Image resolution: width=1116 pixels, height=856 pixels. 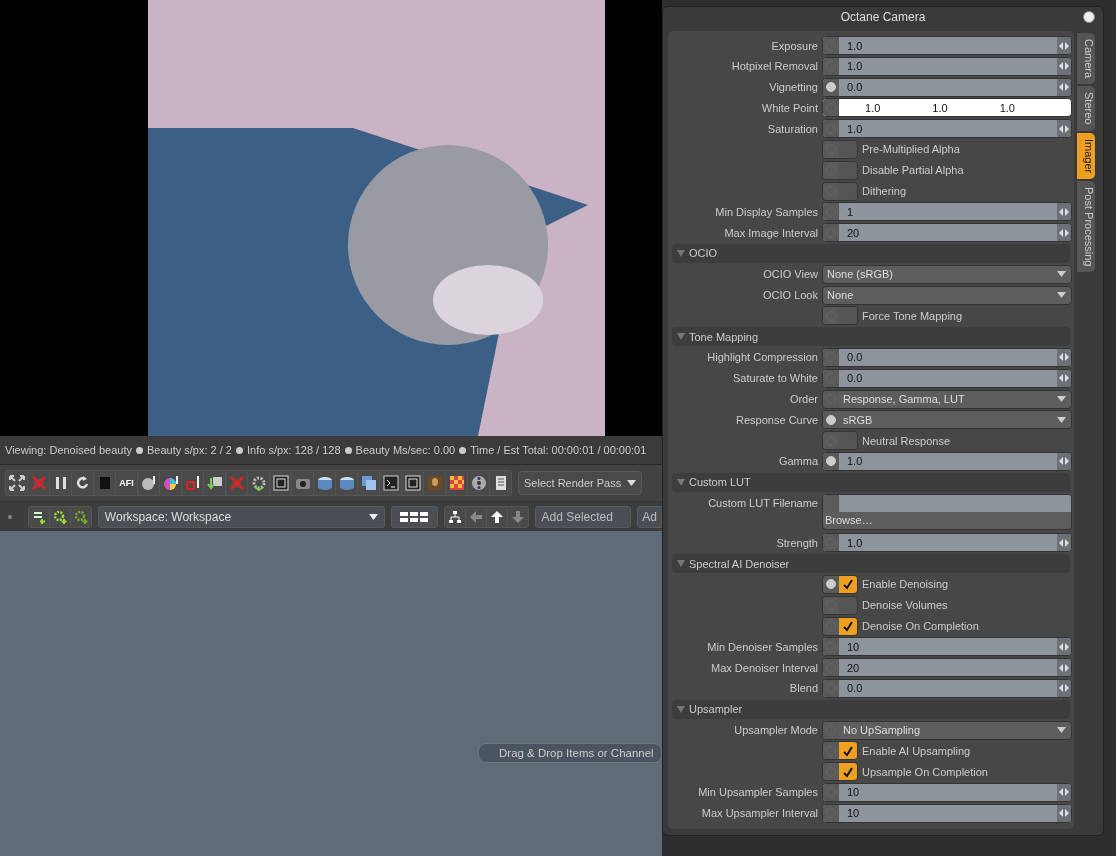 What do you see at coordinates (580, 483) in the screenshot?
I see `render-pass-dropdown: Select Render Pass` at bounding box center [580, 483].